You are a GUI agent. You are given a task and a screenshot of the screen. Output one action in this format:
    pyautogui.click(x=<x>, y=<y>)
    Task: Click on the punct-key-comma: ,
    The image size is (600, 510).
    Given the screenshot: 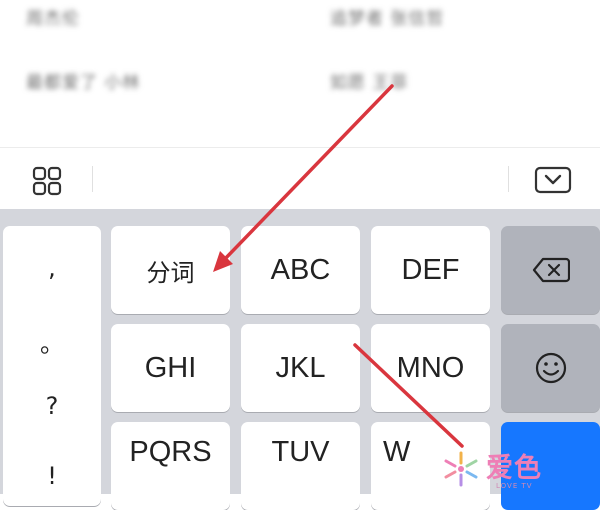 What is the action you would take?
    pyautogui.click(x=52, y=268)
    